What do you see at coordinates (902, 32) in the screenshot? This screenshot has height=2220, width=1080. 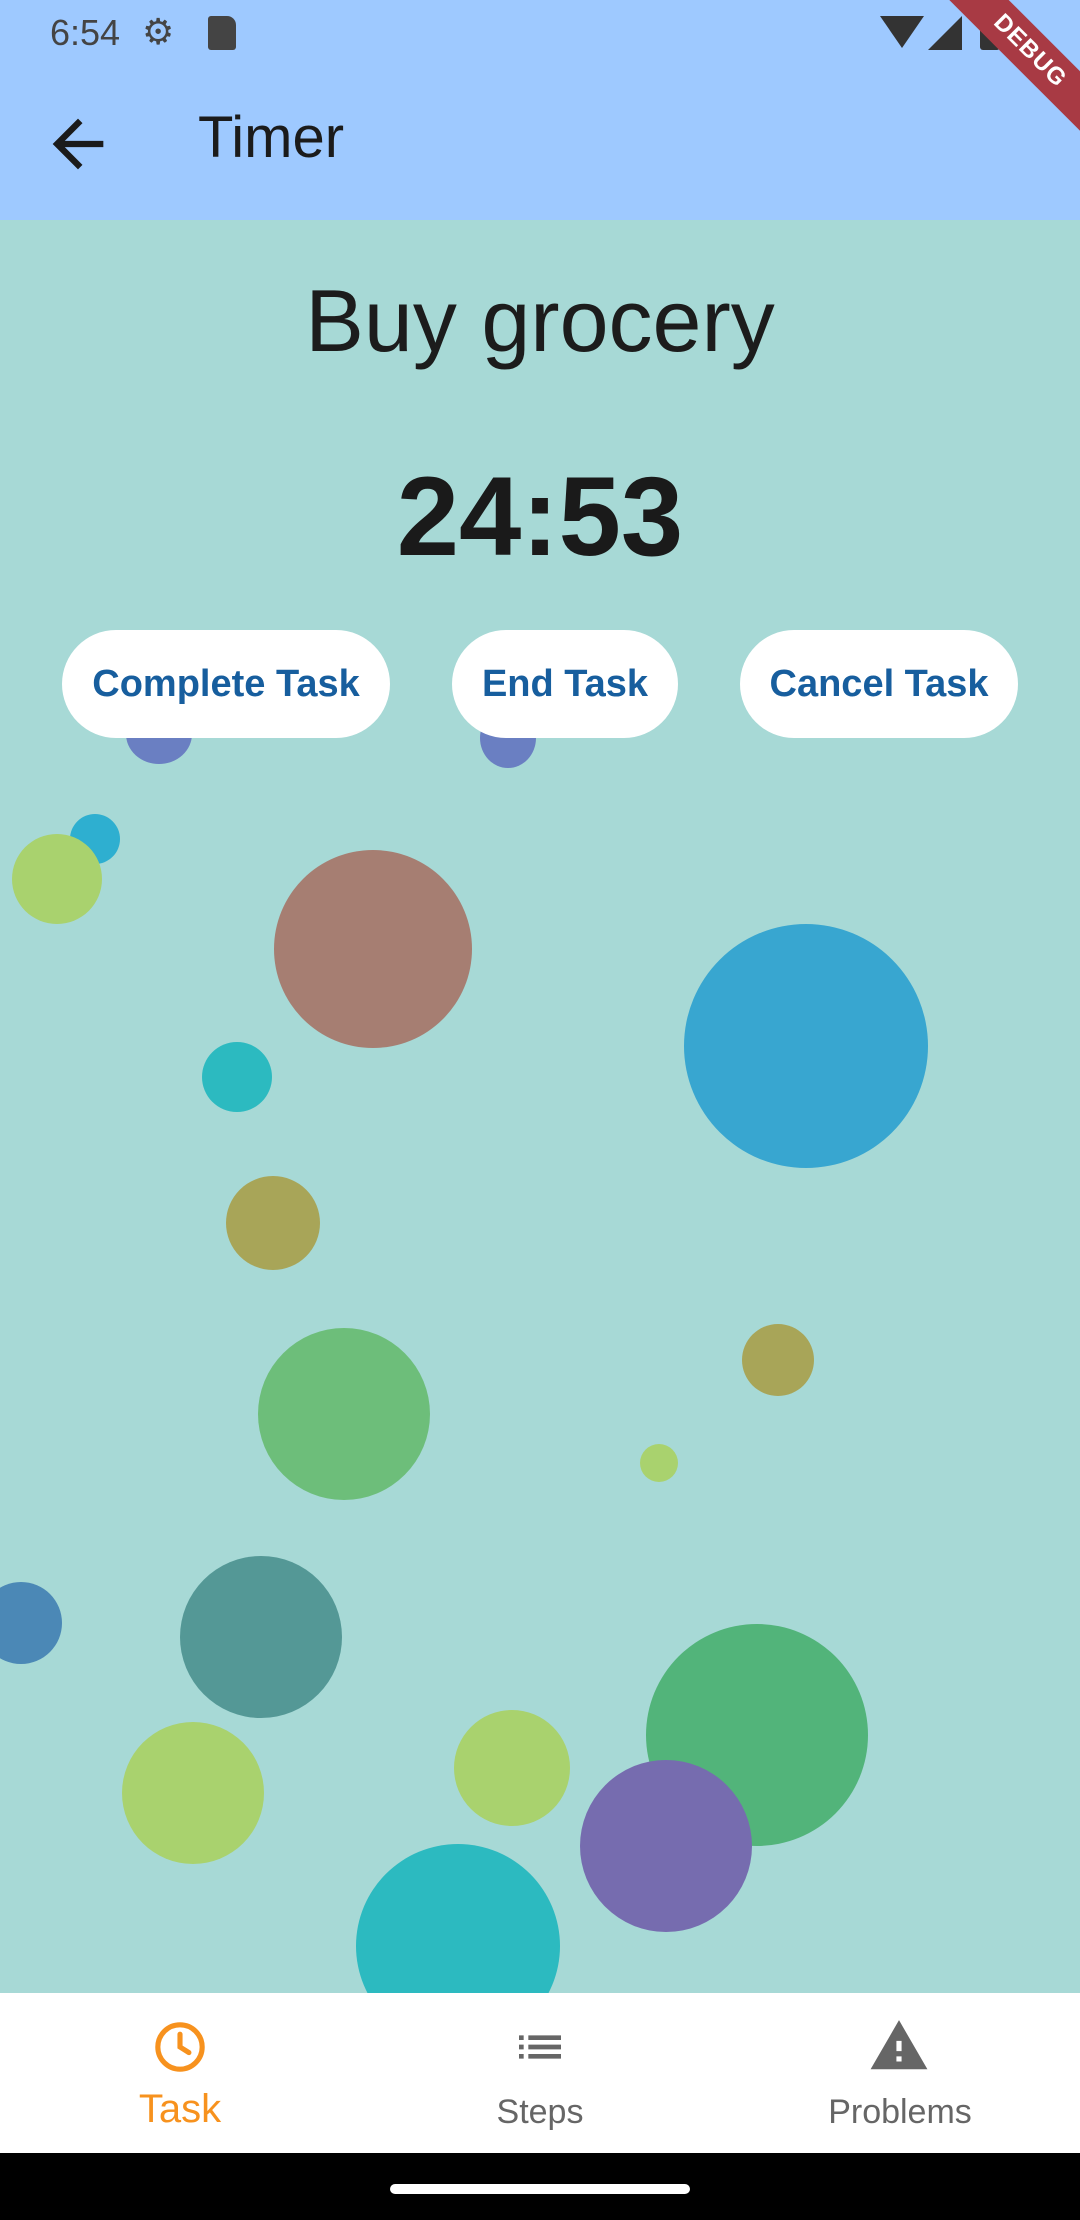 I see `wifi-icon` at bounding box center [902, 32].